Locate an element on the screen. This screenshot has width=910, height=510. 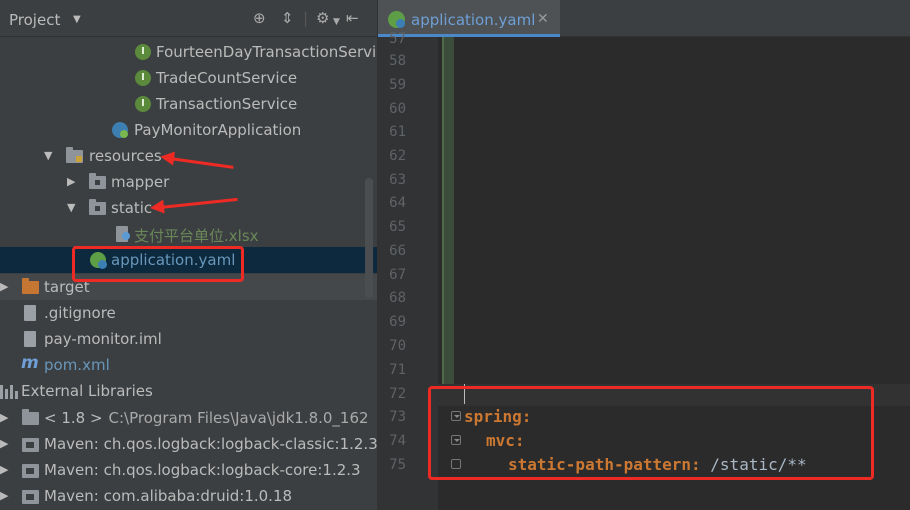
line-number: 70 is located at coordinates (397, 346).